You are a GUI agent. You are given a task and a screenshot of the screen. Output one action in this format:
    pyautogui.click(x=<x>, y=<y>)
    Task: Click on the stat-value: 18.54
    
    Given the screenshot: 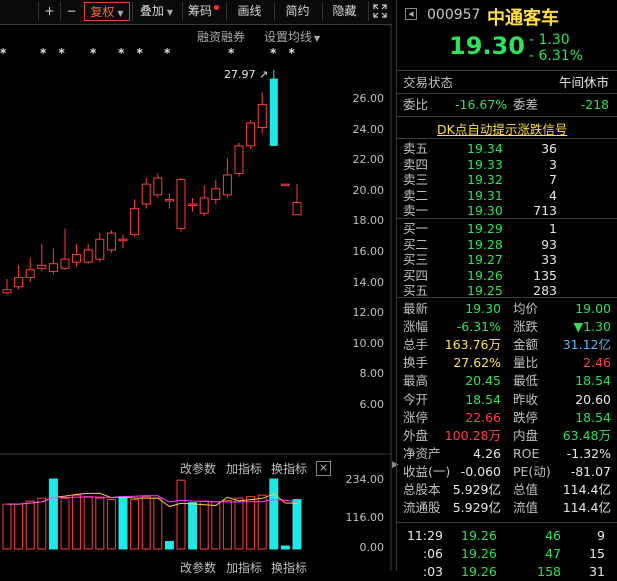 What is the action you would take?
    pyautogui.click(x=593, y=381)
    